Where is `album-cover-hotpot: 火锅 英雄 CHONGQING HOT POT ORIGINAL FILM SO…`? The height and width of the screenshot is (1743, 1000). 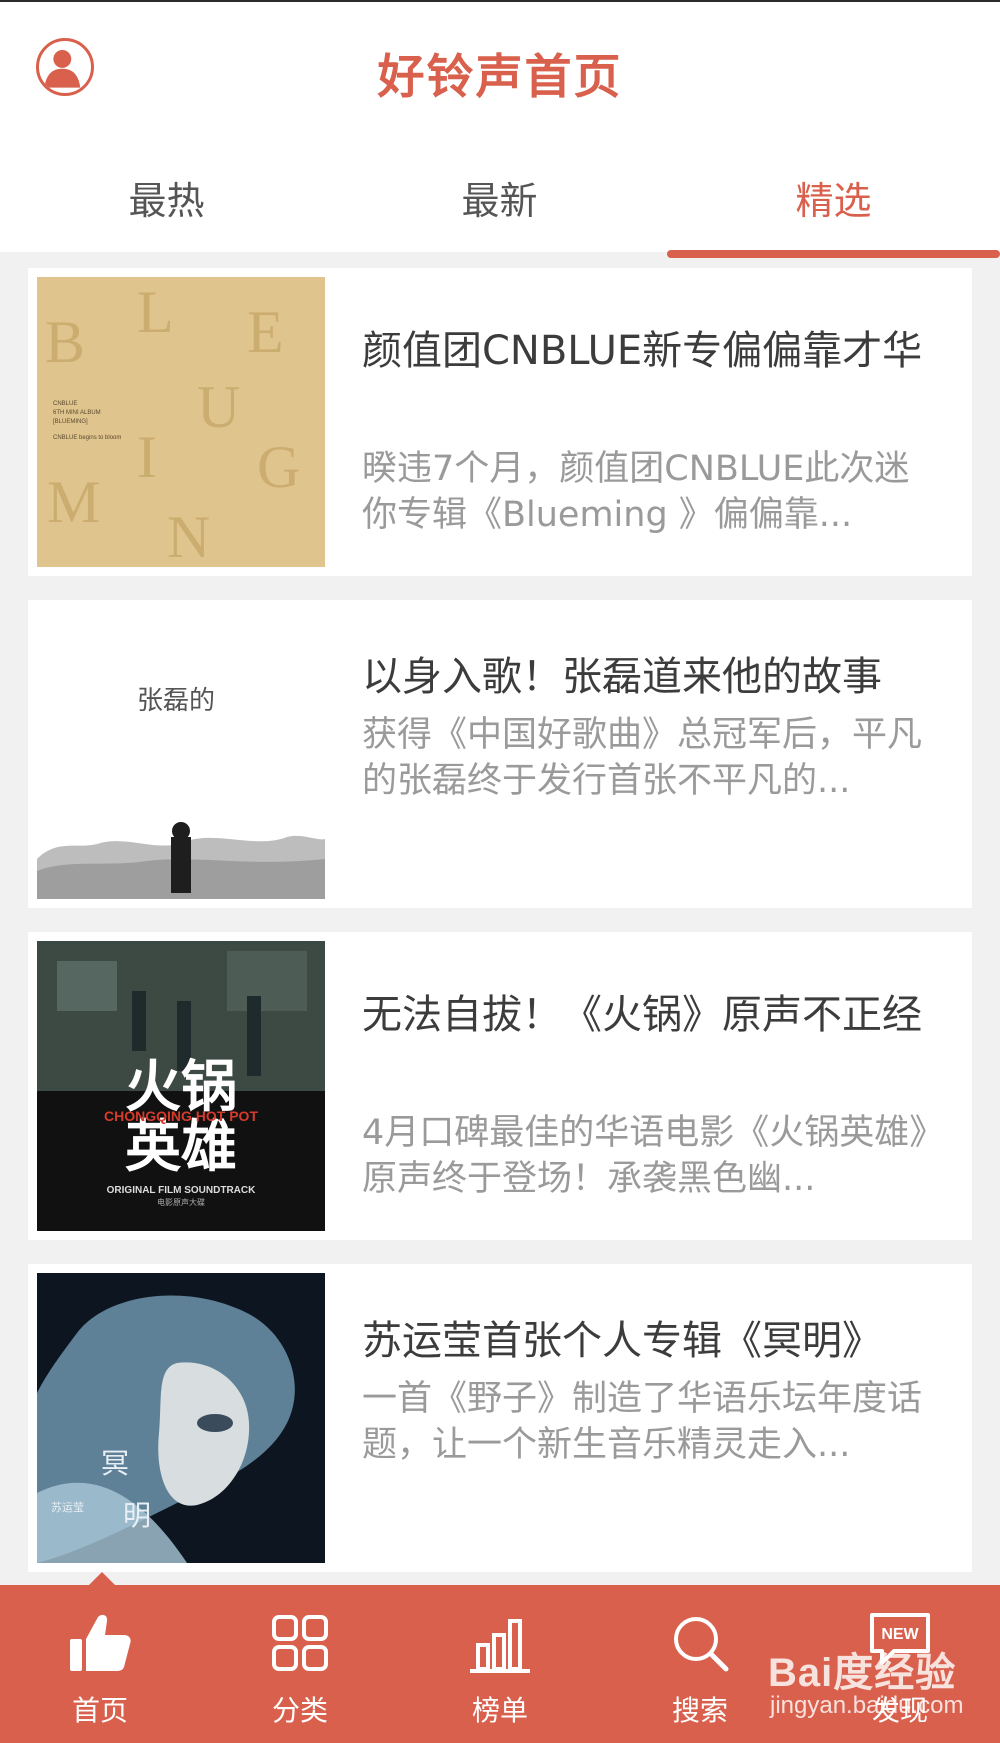 album-cover-hotpot: 火锅 英雄 CHONGQING HOT POT ORIGINAL FILM SO… is located at coordinates (181, 1086).